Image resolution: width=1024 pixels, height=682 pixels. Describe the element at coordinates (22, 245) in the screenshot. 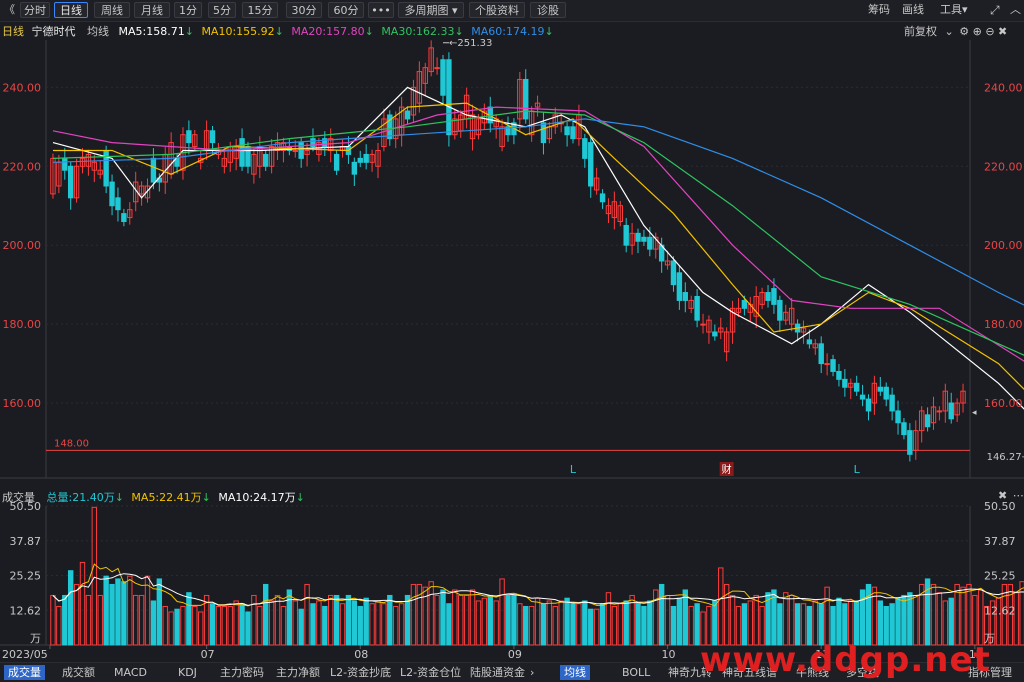

I see `price-tick-left: 200.00` at that location.